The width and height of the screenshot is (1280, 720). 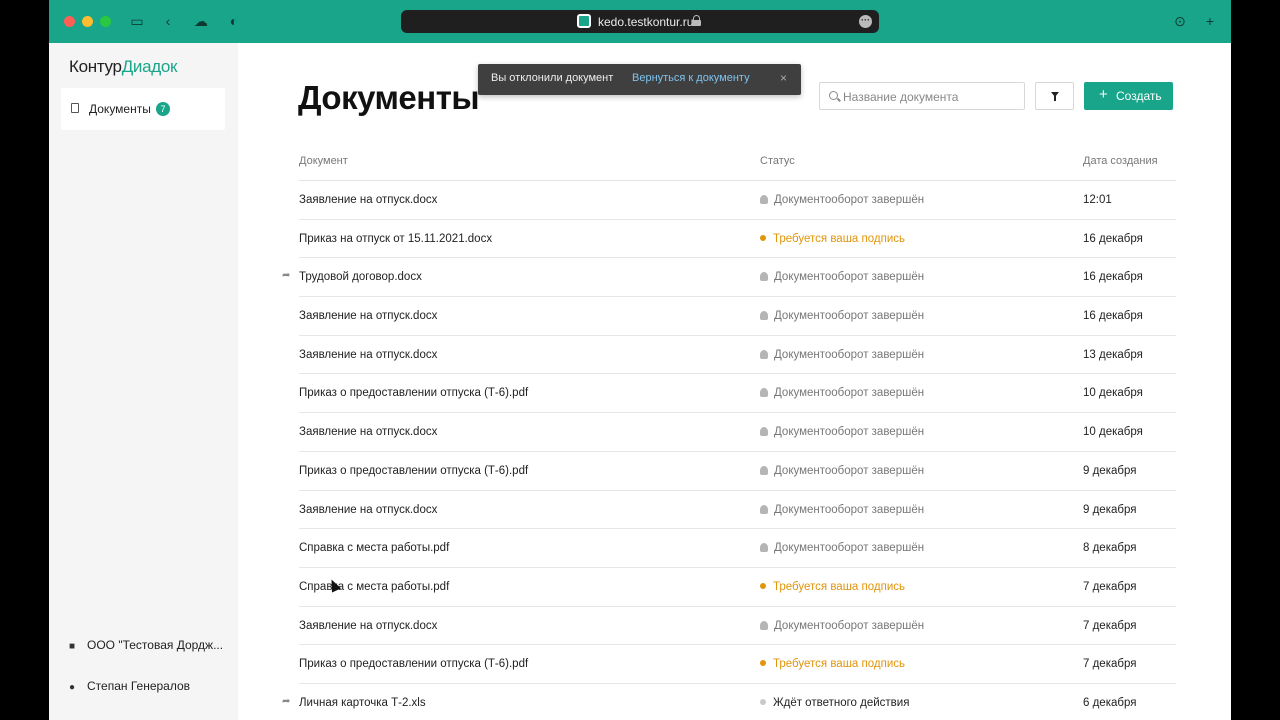 I want to click on document-name: Трудовой договор.docx, so click(x=360, y=277).